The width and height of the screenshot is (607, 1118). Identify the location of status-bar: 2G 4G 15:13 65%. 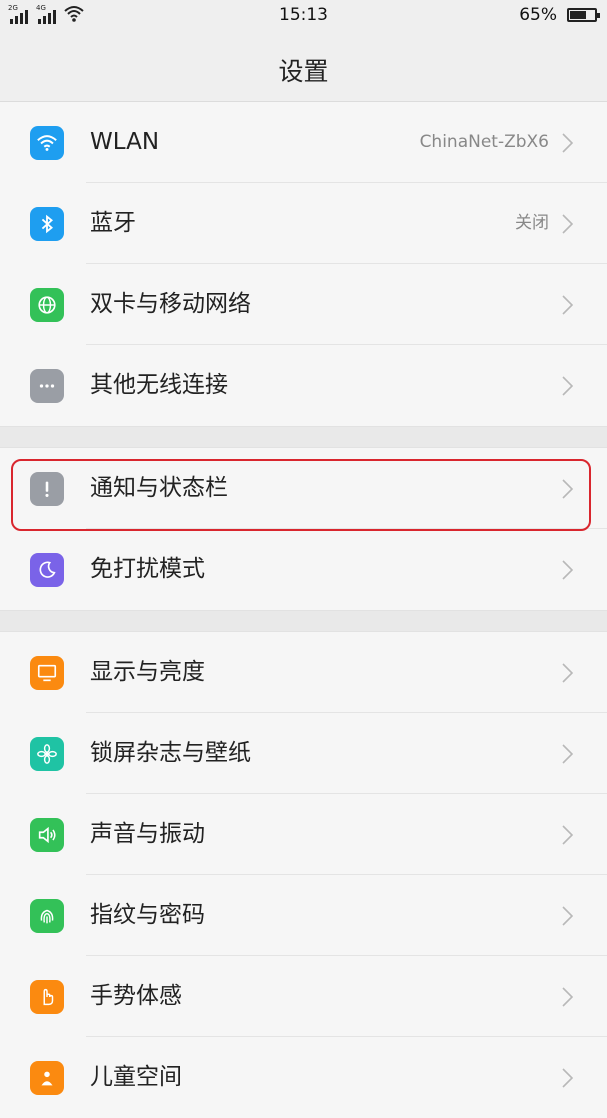
(303, 16).